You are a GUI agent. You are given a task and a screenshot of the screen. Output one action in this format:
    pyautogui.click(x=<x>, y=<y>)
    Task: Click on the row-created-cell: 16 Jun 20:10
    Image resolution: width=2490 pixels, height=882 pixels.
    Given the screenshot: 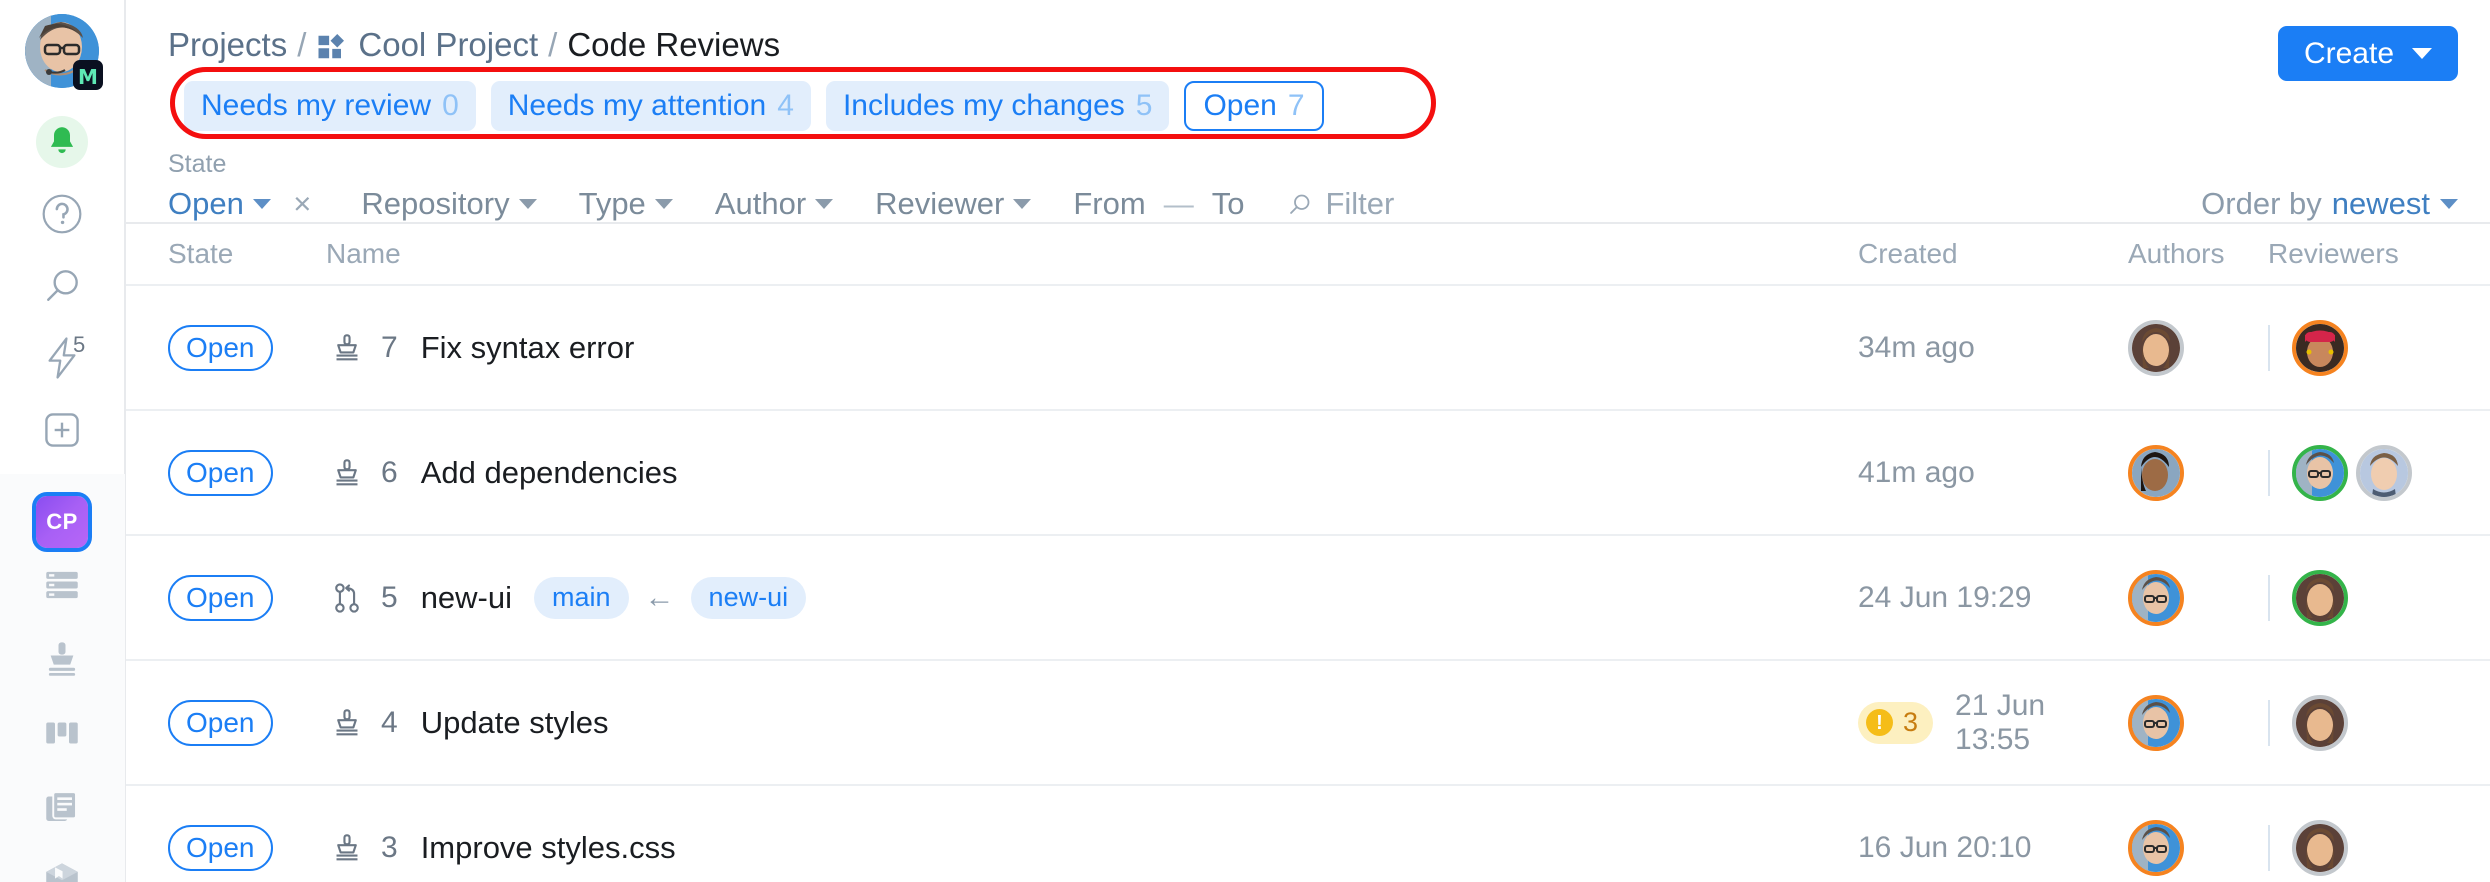 What is the action you would take?
    pyautogui.click(x=1993, y=848)
    